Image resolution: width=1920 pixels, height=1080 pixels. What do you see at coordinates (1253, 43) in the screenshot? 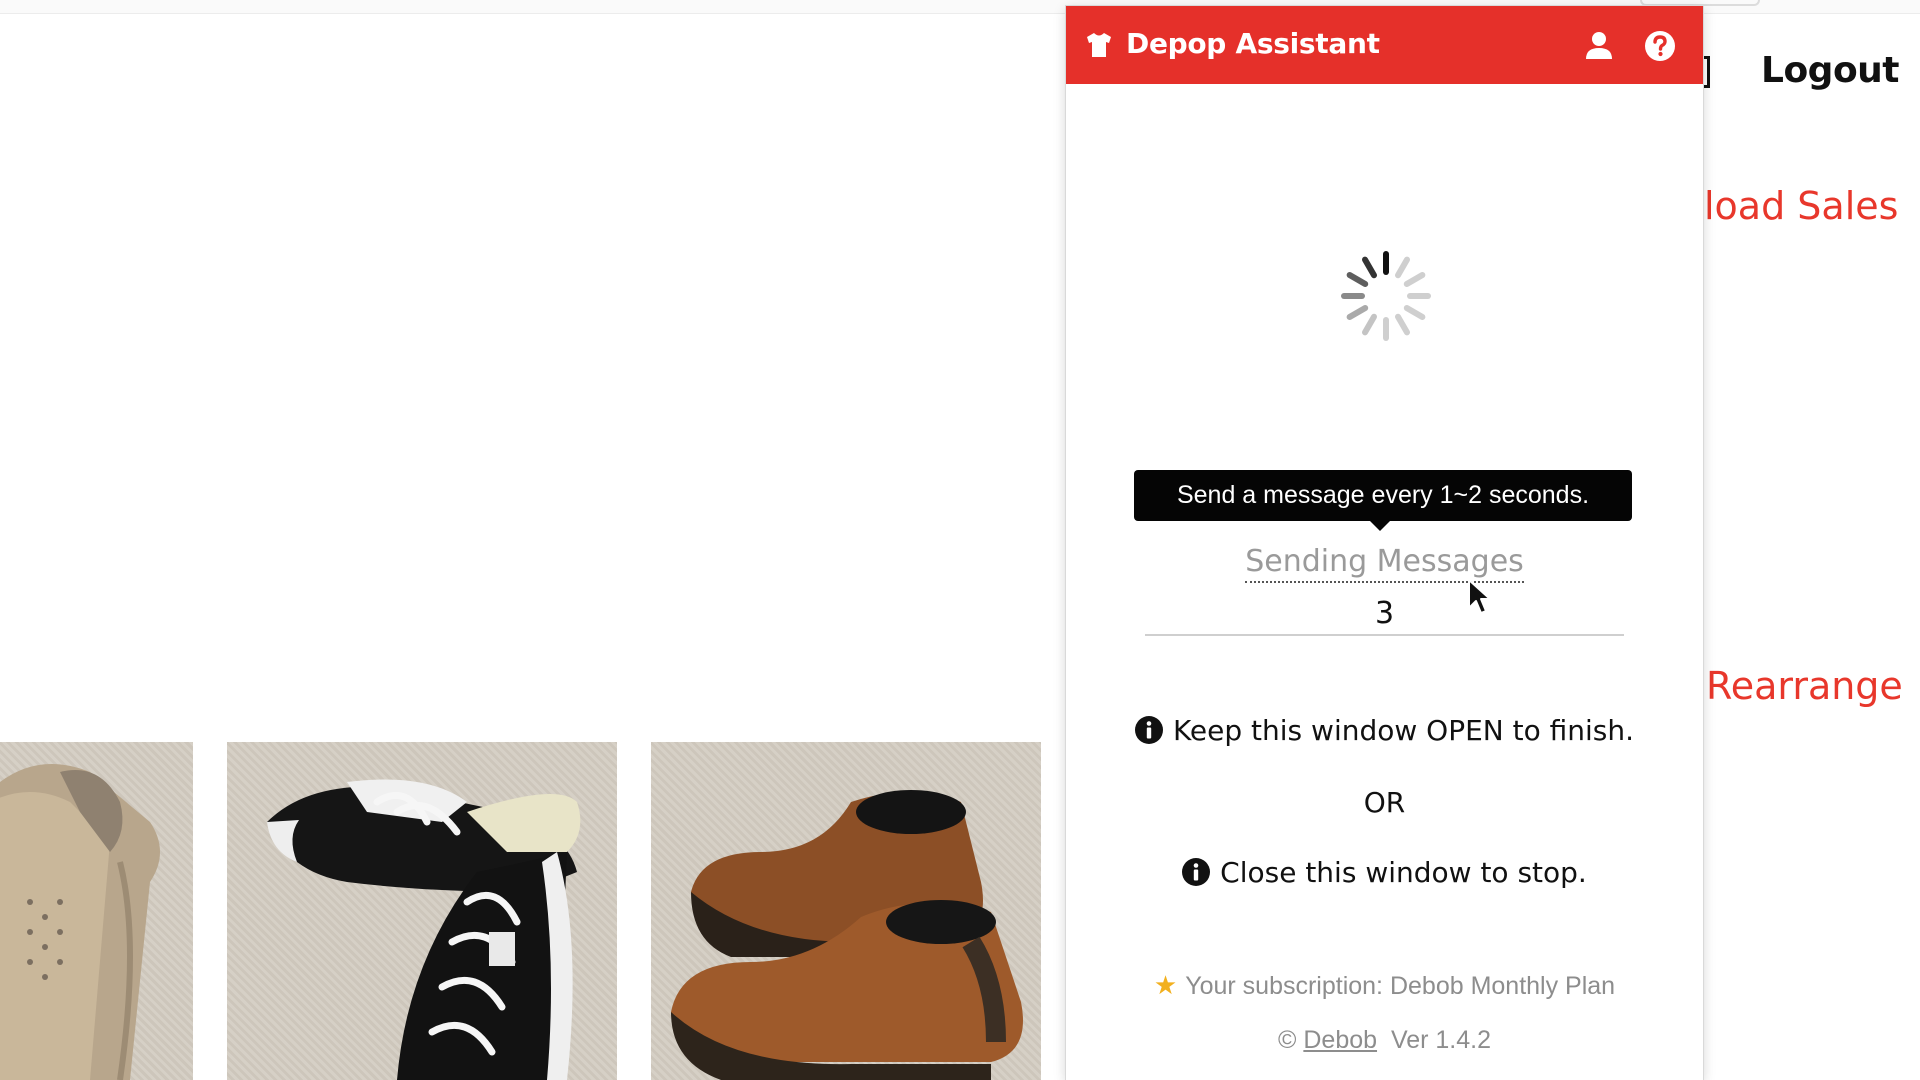
I see `popup-title: Depop Assistant` at bounding box center [1253, 43].